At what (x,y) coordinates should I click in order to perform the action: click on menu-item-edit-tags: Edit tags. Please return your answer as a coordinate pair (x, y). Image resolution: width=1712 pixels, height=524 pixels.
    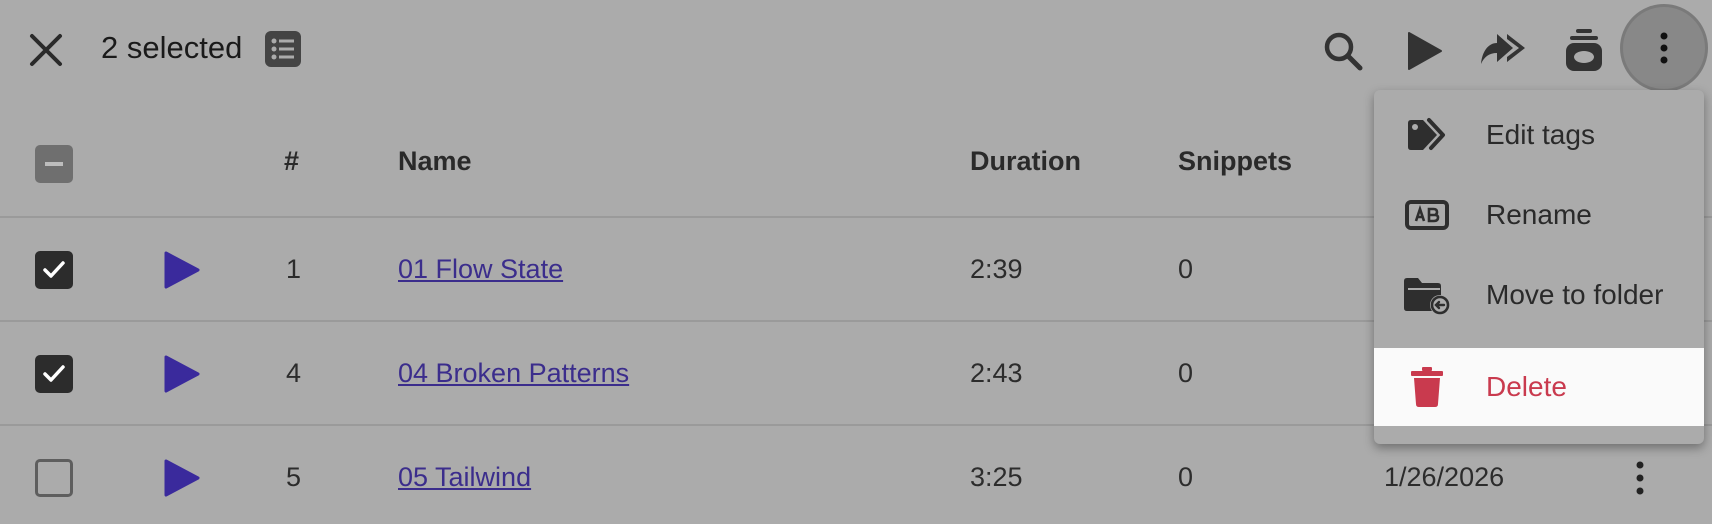
    Looking at the image, I should click on (1539, 135).